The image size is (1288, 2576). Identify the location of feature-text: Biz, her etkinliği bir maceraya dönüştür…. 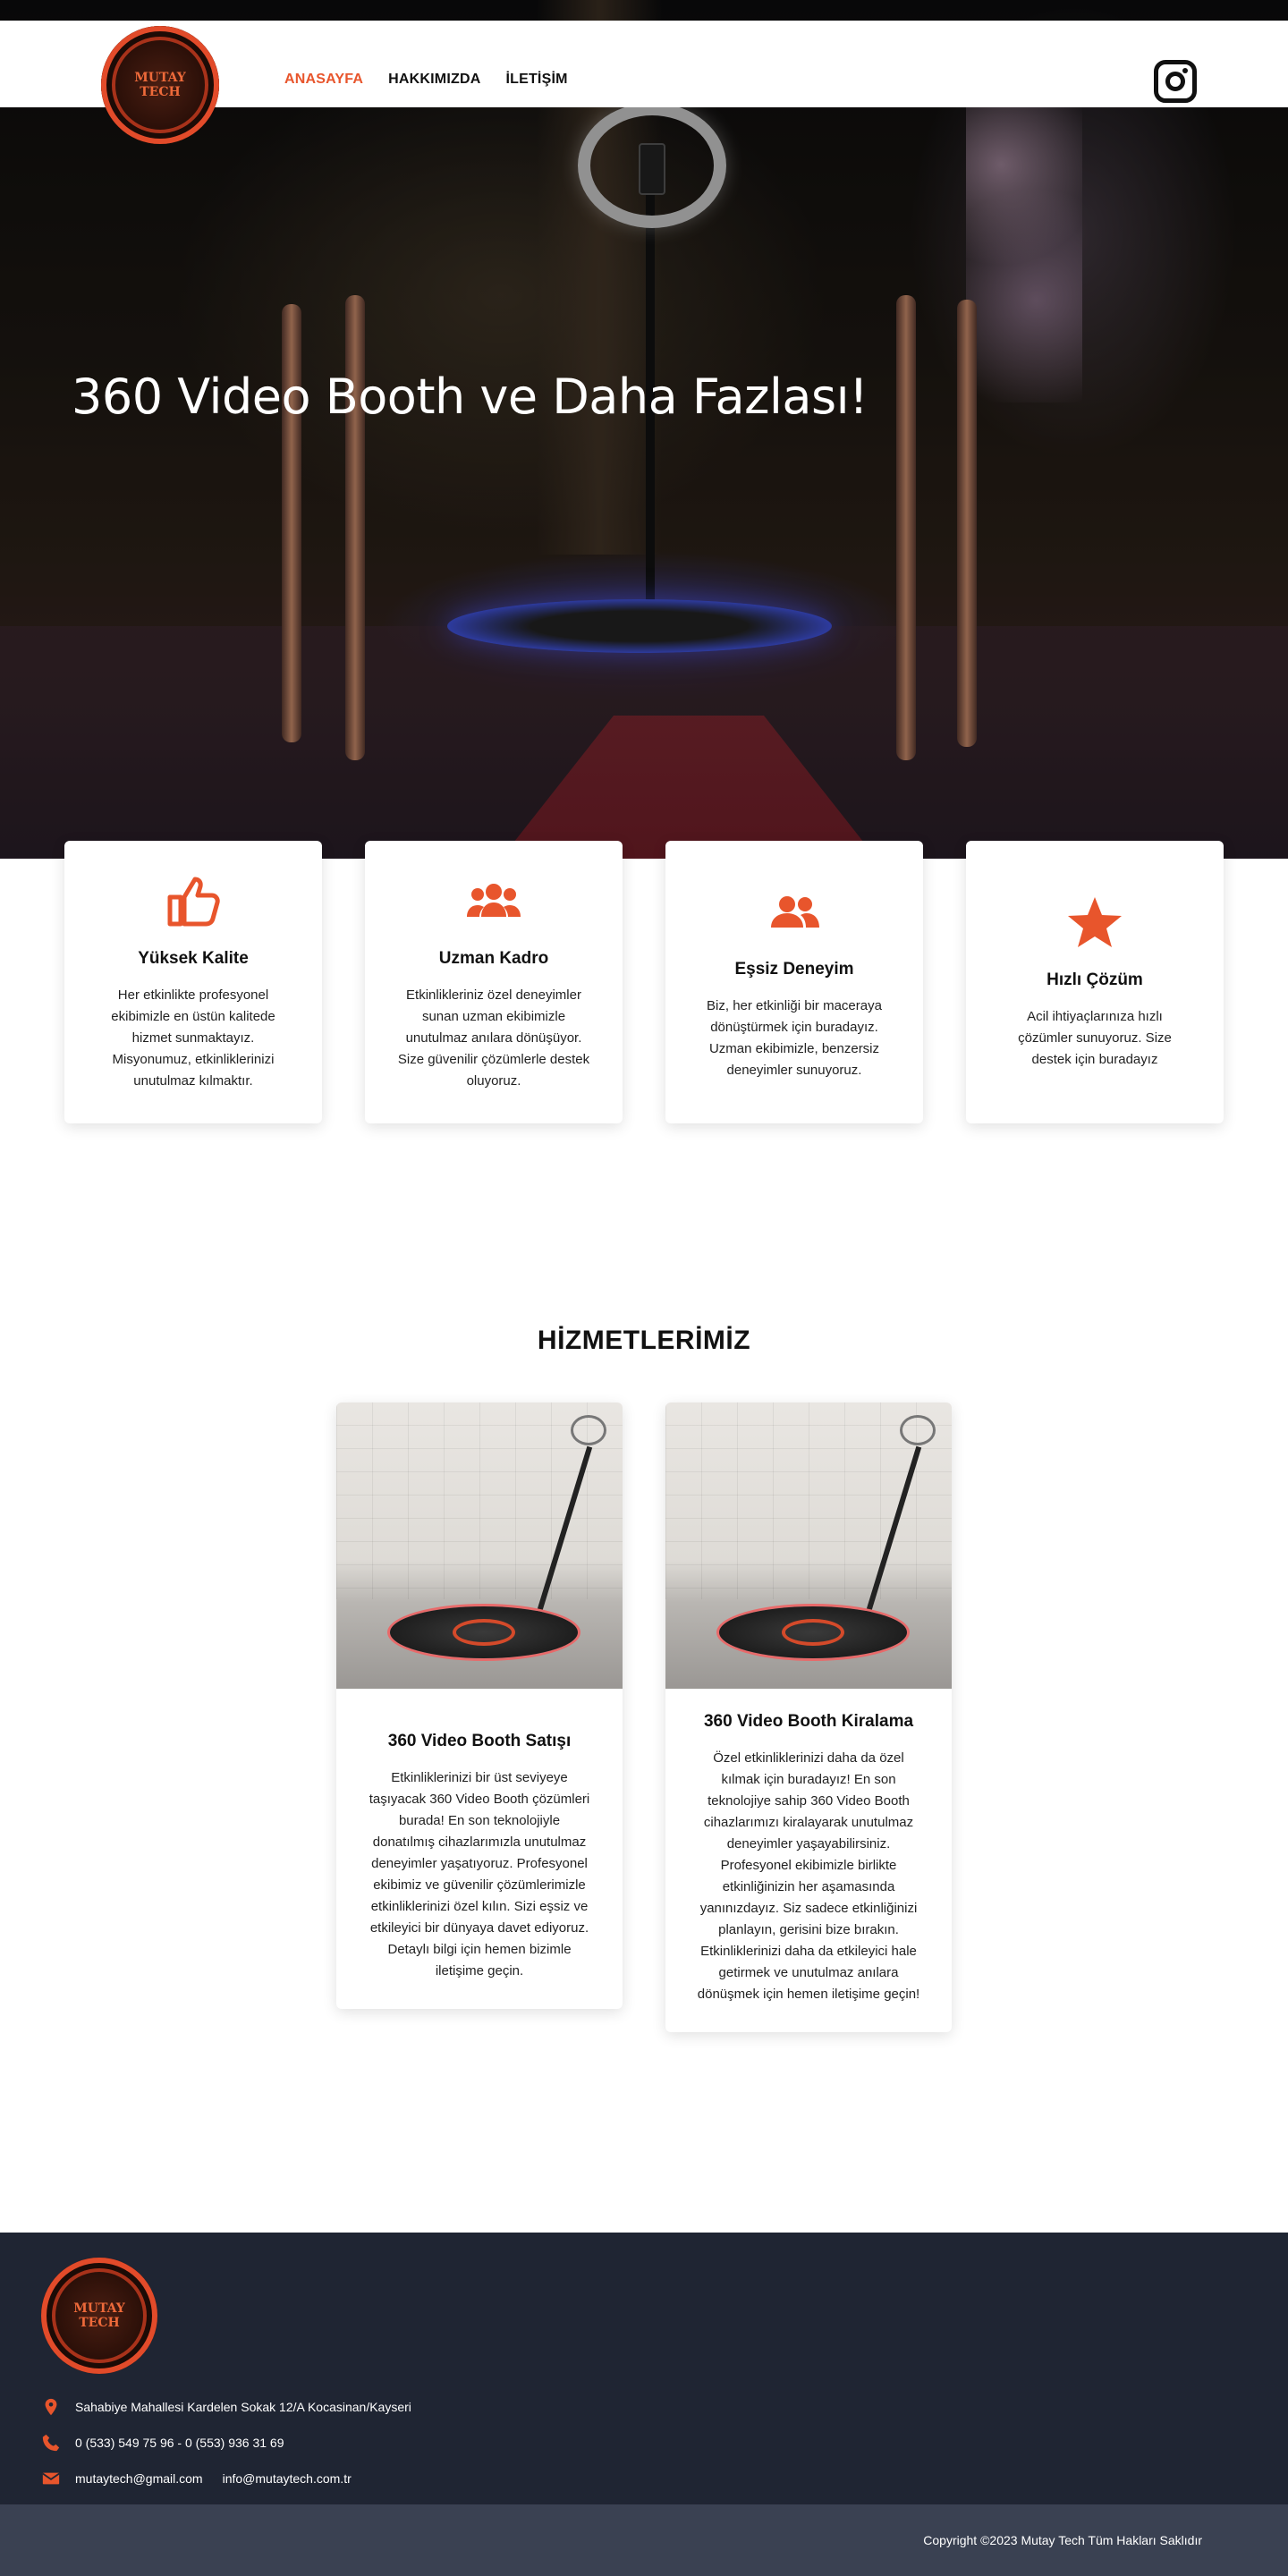
(794, 1038).